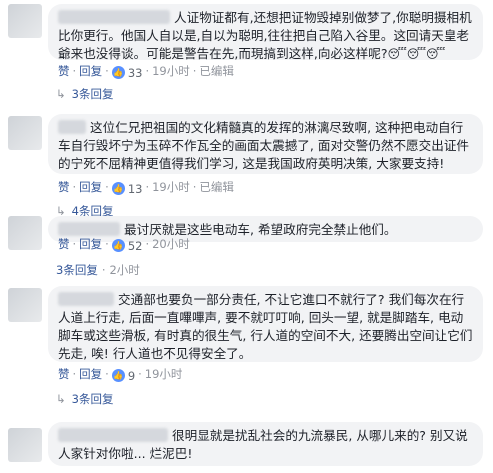 The width and height of the screenshot is (493, 473). Describe the element at coordinates (260, 229) in the screenshot. I see `comment-text: 最讨厌就是这些电动车, 希望政府完全禁止他们。` at that location.